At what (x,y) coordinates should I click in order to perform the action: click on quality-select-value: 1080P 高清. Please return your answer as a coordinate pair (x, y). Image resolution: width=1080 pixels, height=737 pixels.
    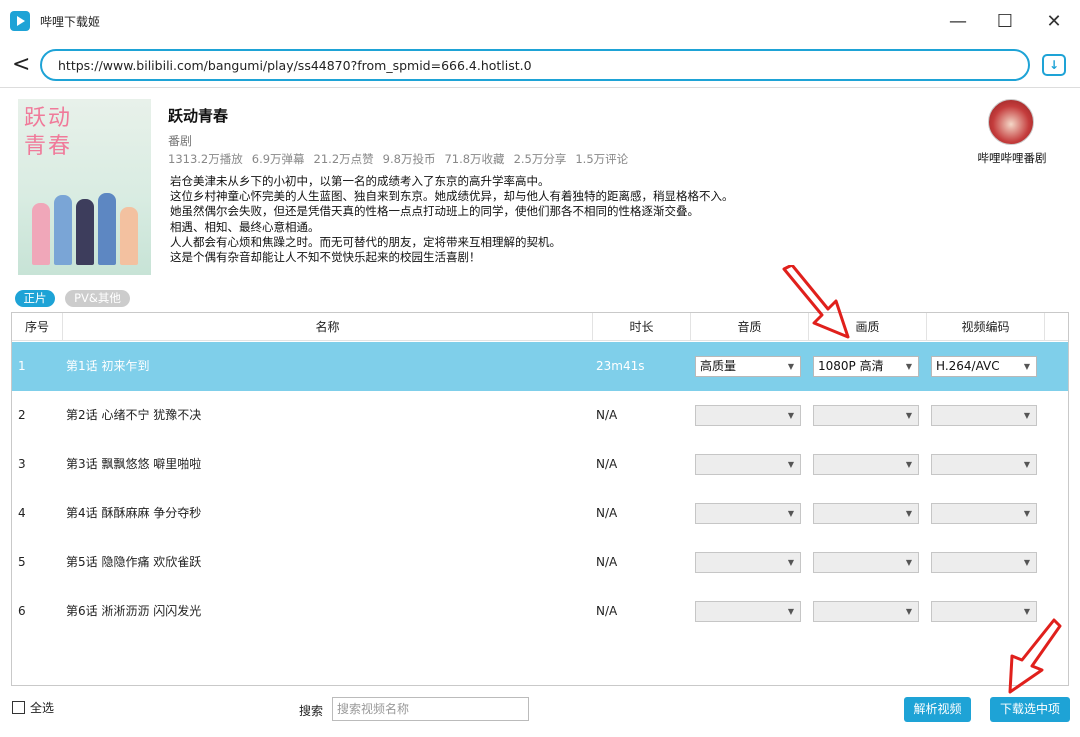
    Looking at the image, I should click on (851, 366).